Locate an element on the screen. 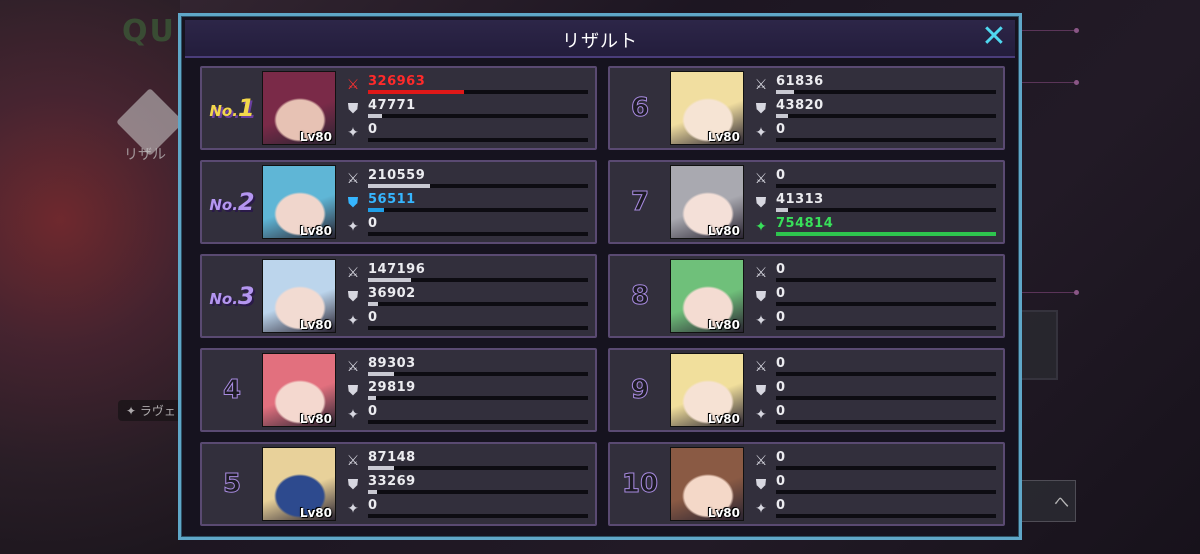 This screenshot has width=1200, height=554. attack-stat: ⚔ 89303 is located at coordinates (466, 367).